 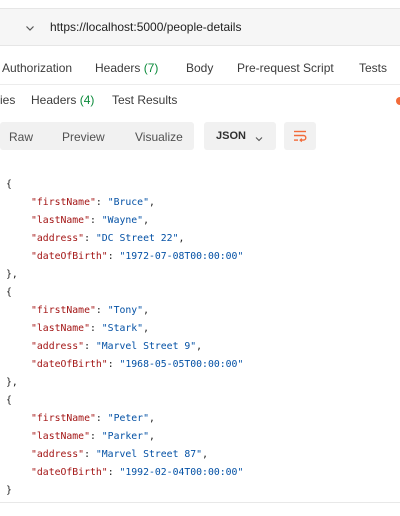 I want to click on view-toolbar: Raw Preview Visualize JSON, so click(x=200, y=137).